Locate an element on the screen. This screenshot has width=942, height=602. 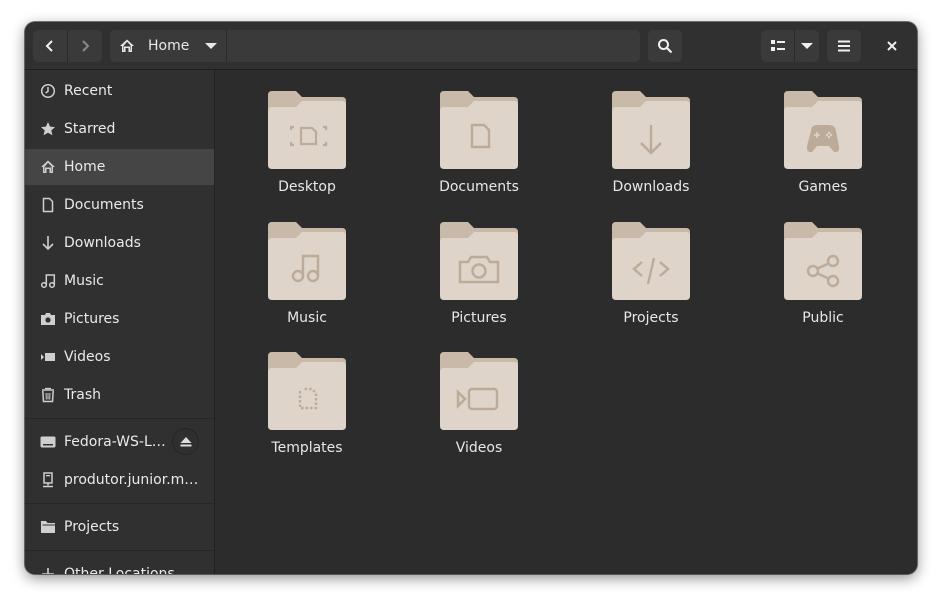
folder-item-downloads: Downloads is located at coordinates (651, 151).